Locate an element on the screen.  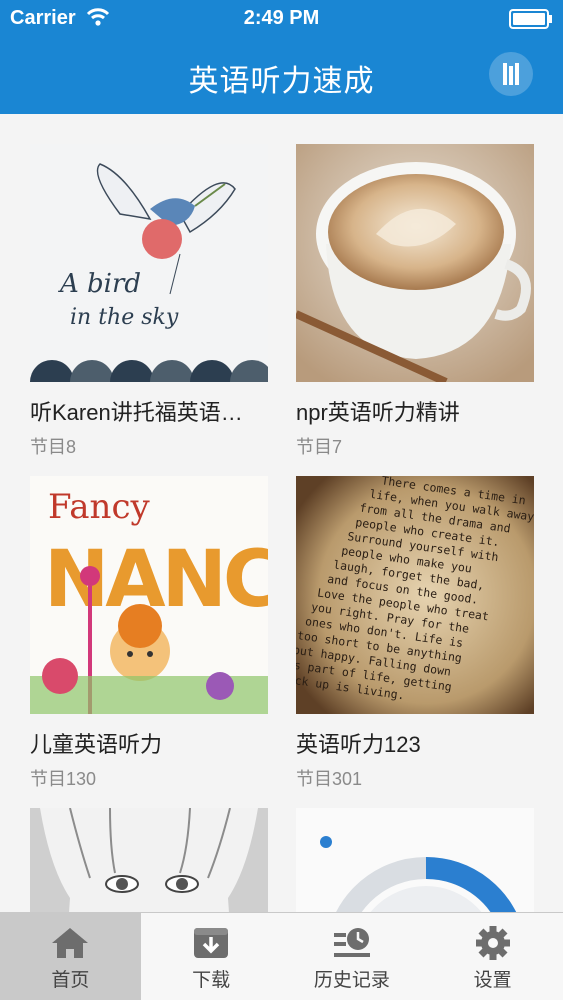
tab-download-label: 下载 is located at coordinates (211, 980).